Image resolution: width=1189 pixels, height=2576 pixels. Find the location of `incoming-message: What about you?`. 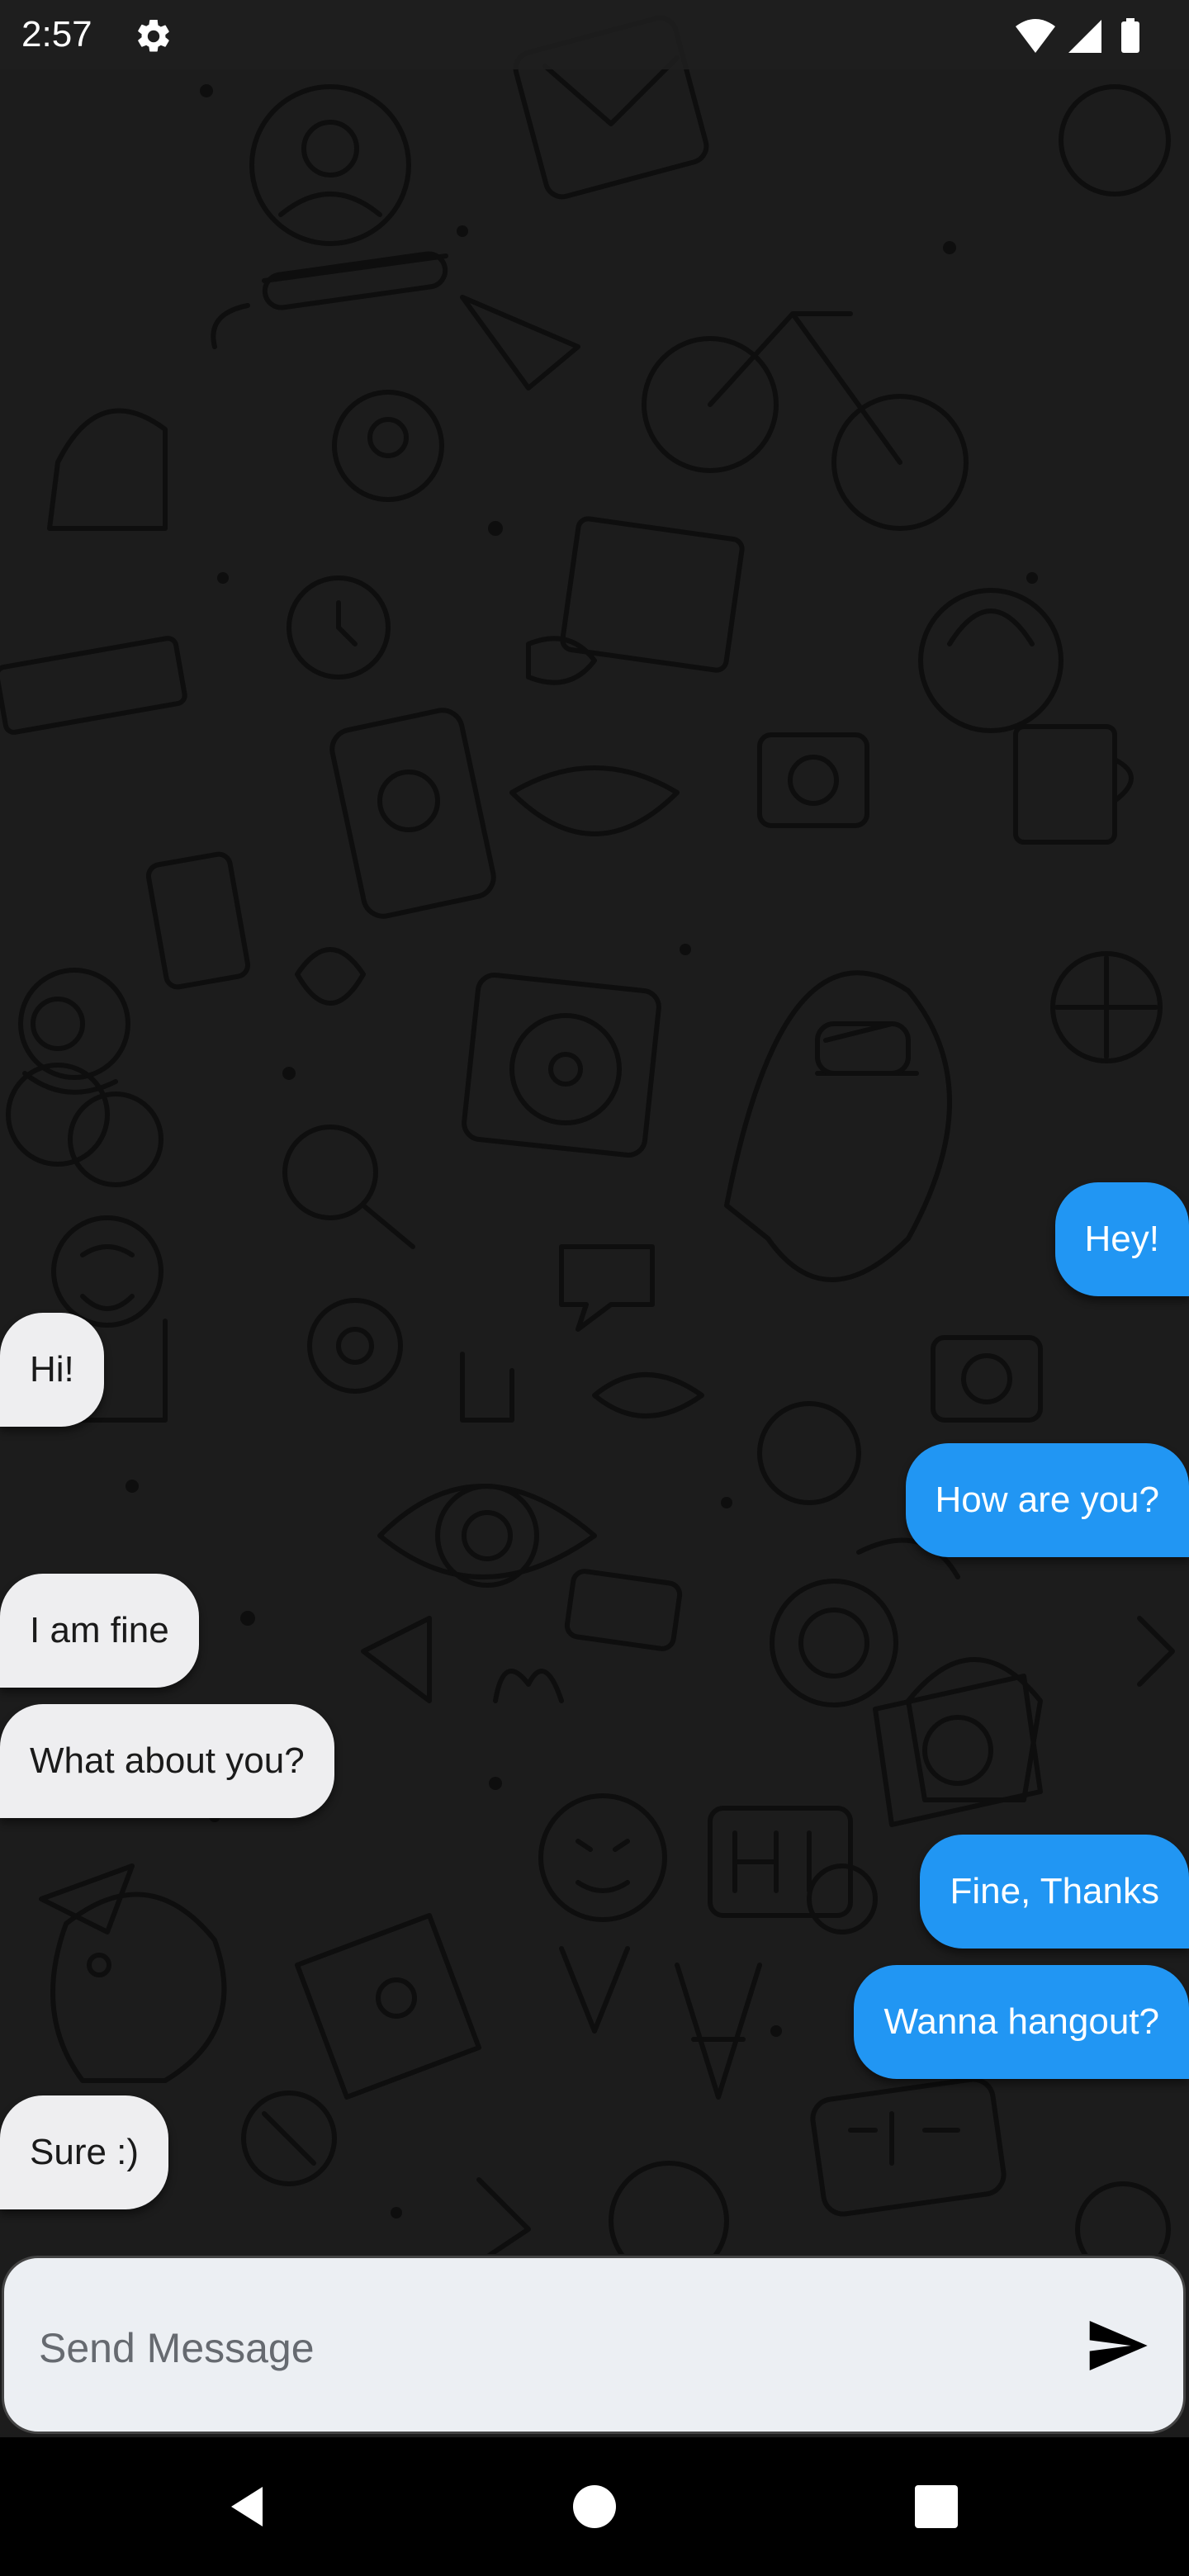

incoming-message: What about you? is located at coordinates (167, 1761).